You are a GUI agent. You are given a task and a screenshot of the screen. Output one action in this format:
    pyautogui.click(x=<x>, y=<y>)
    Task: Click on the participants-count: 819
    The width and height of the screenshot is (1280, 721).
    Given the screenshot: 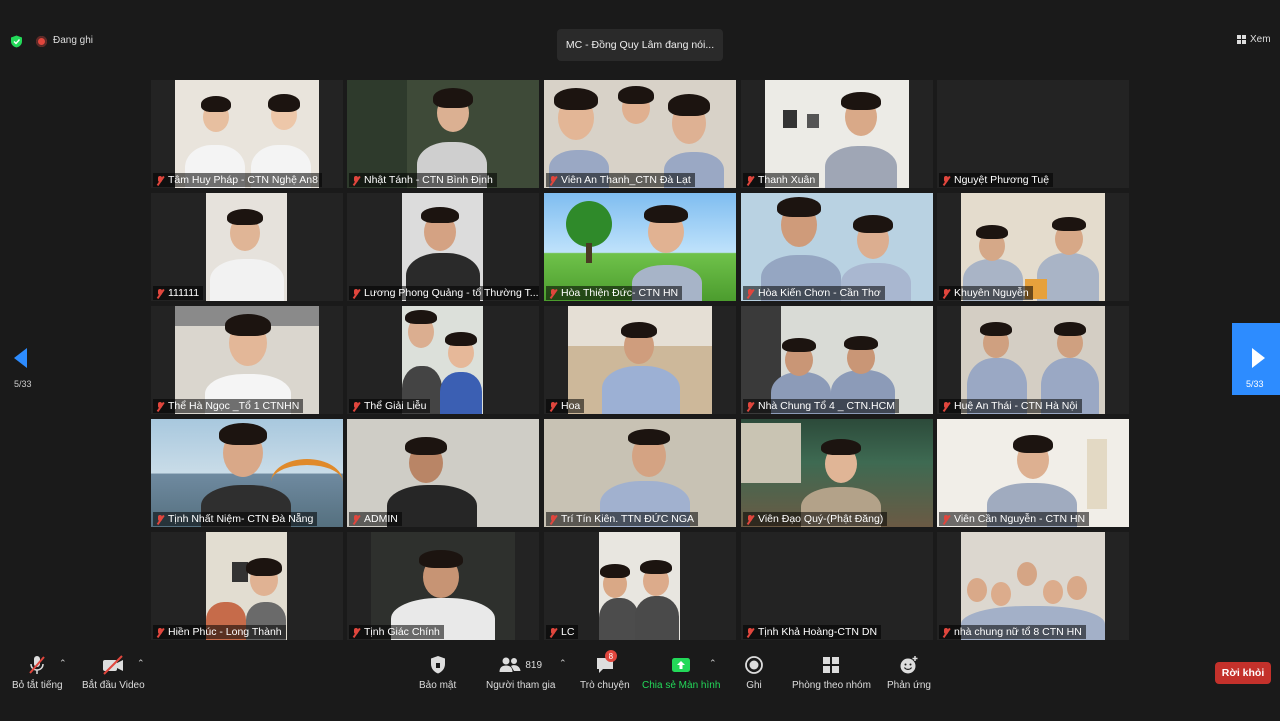 What is the action you would take?
    pyautogui.click(x=534, y=665)
    